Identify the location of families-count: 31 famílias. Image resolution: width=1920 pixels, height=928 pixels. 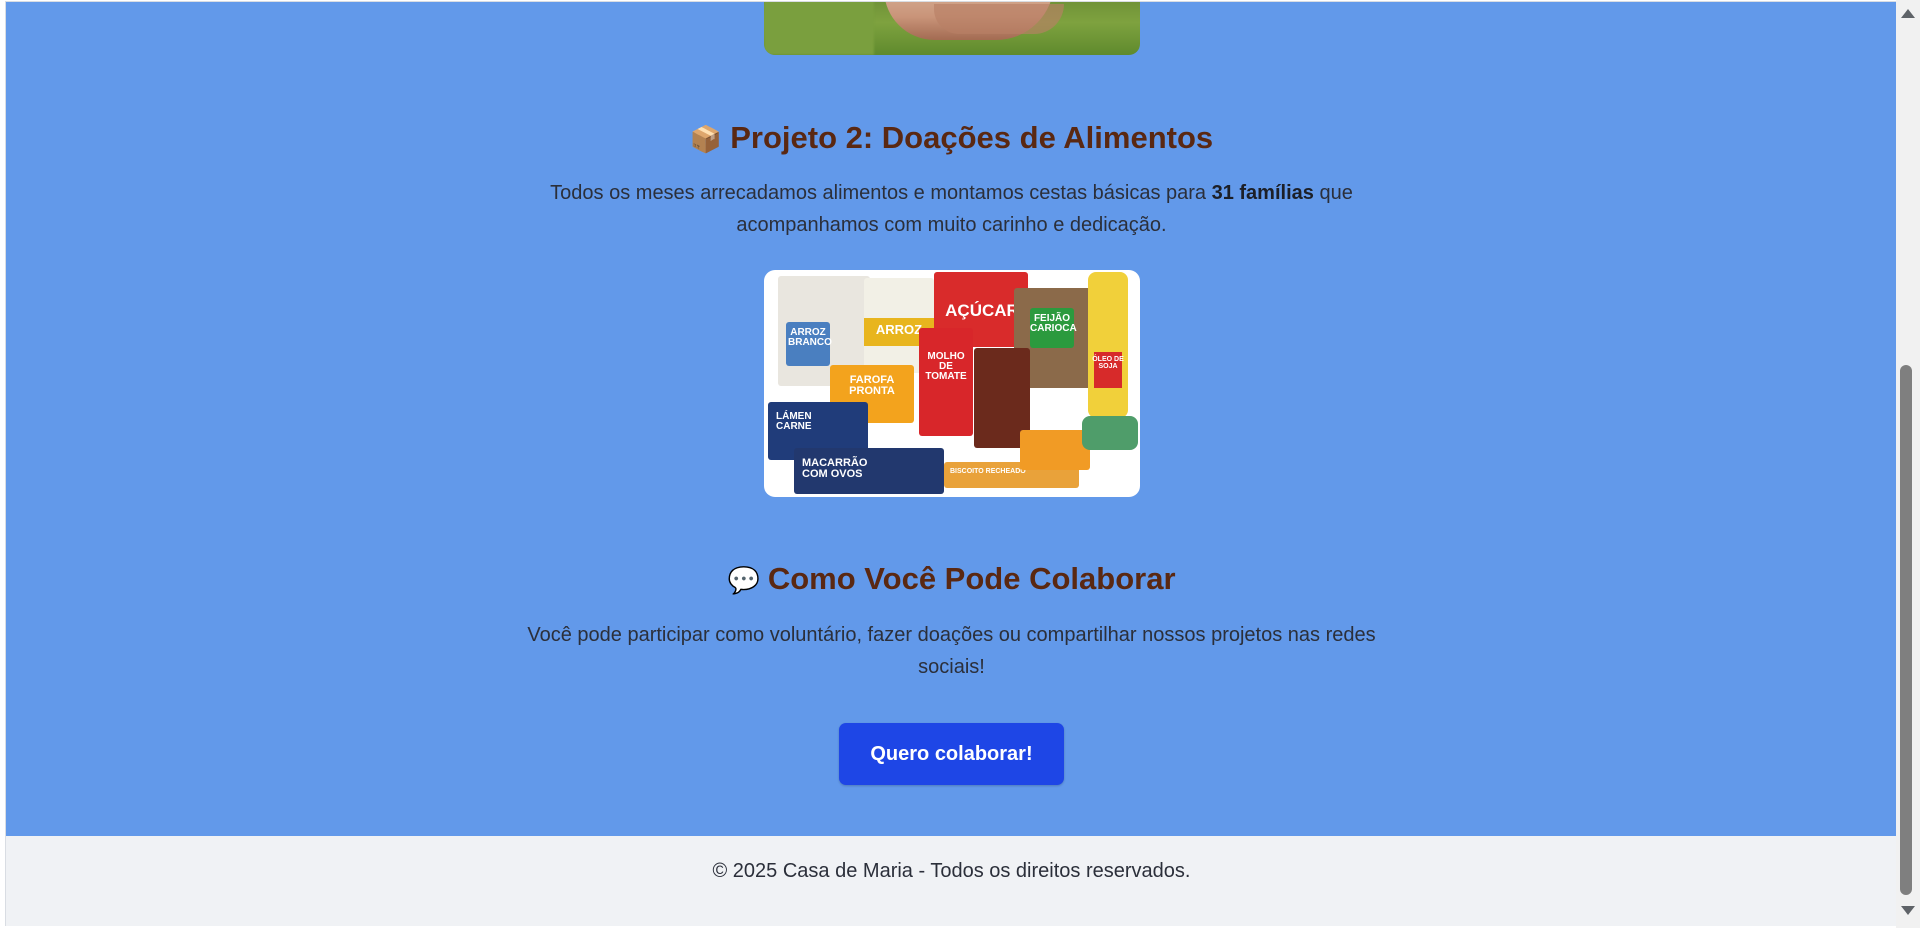
(1262, 193).